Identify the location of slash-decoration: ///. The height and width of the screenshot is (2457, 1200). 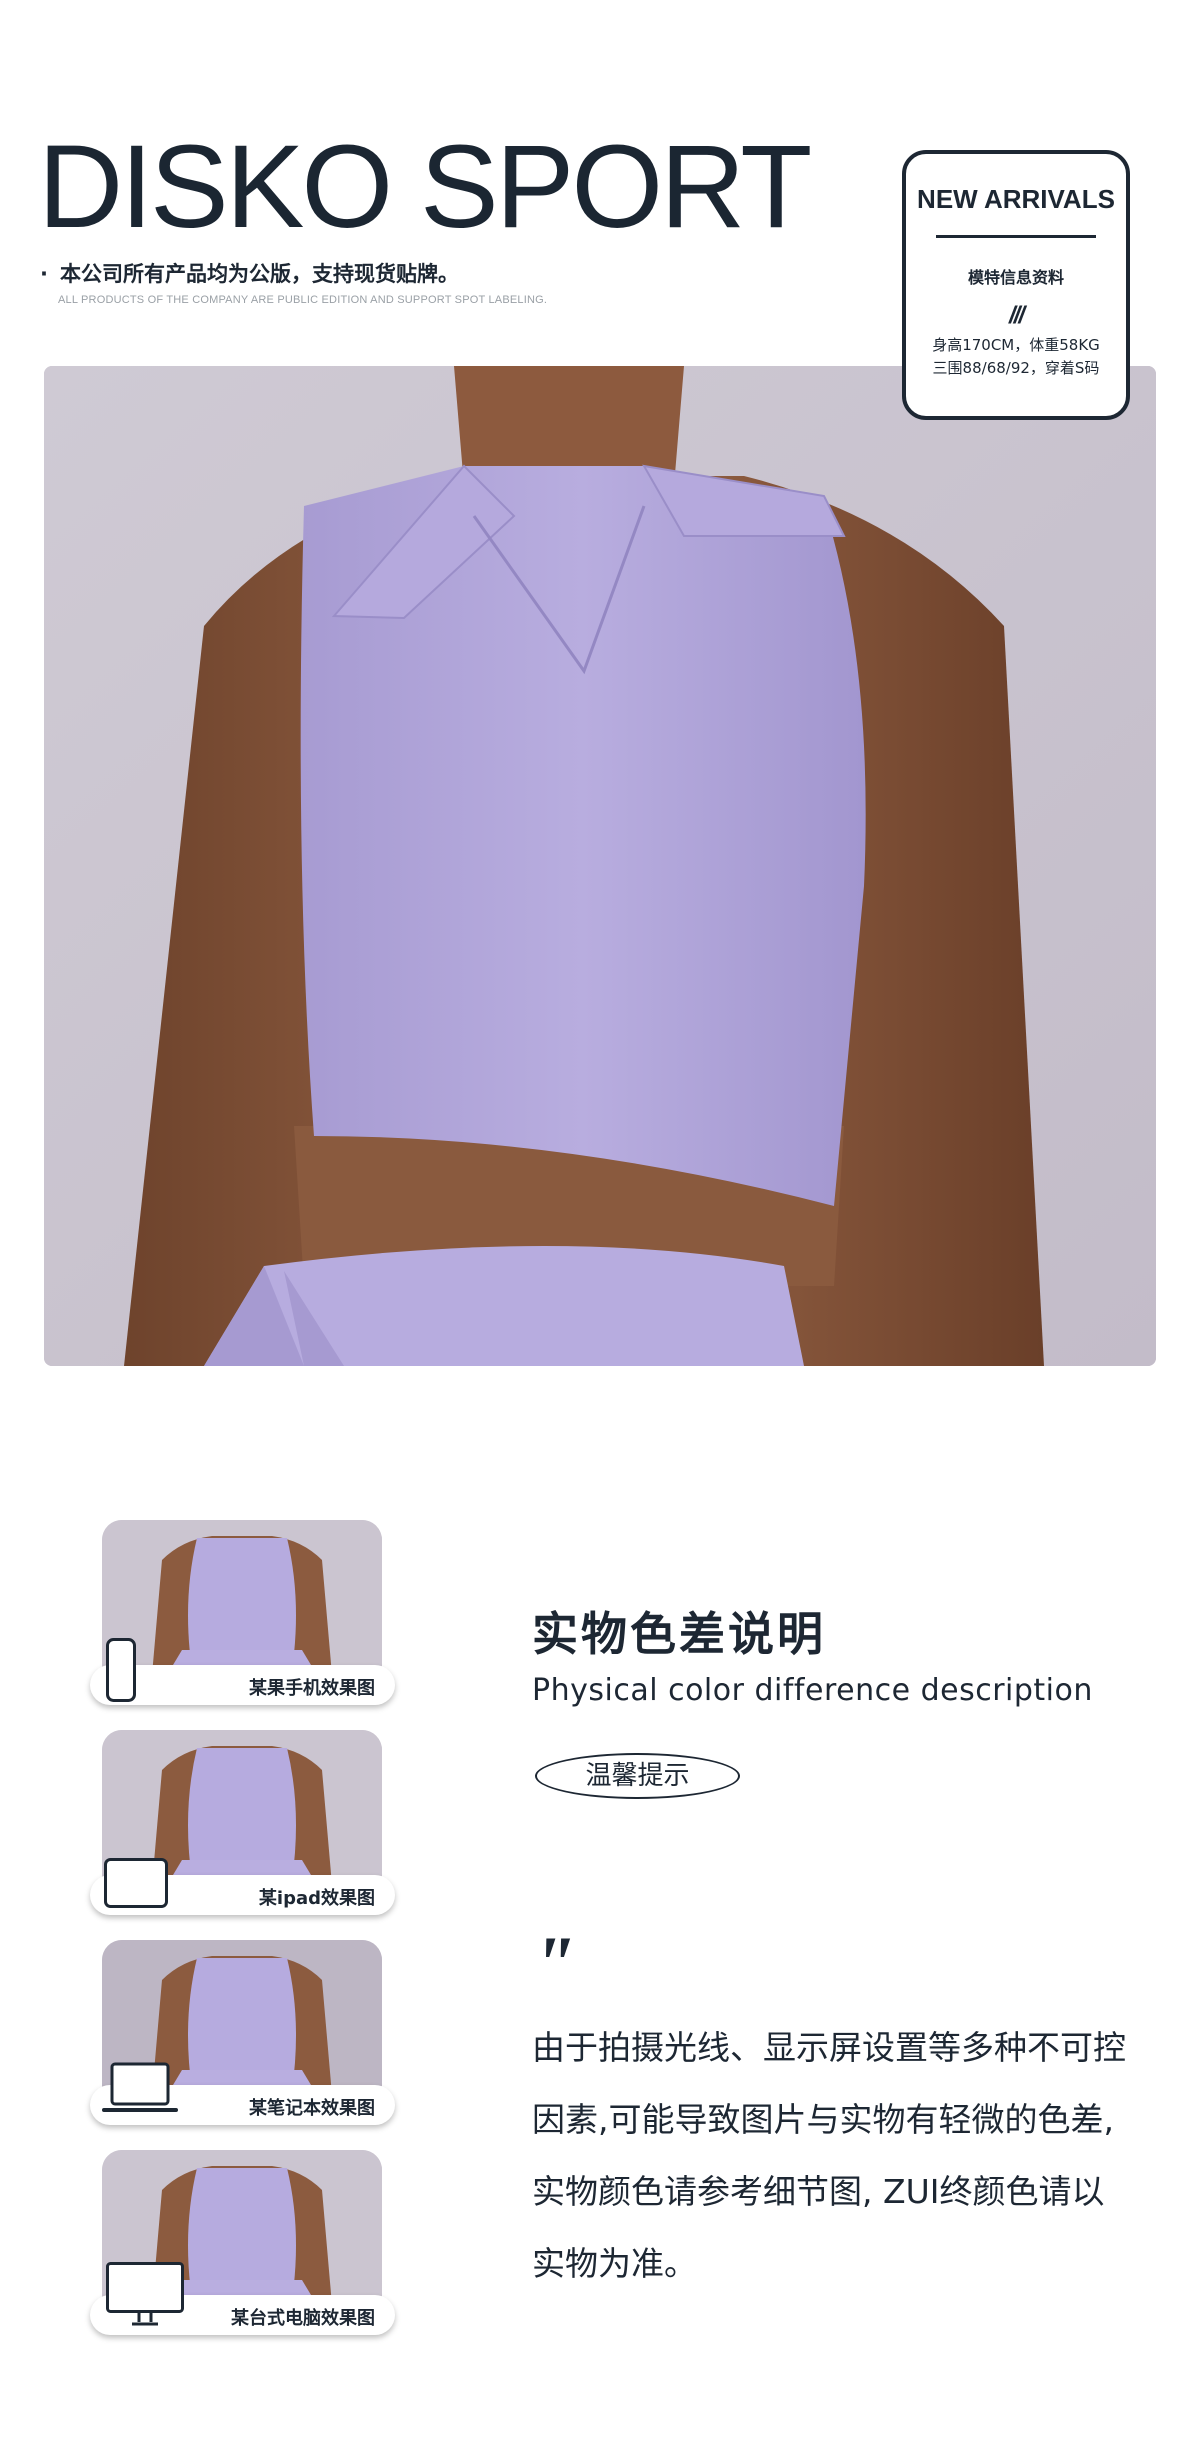
(1016, 315).